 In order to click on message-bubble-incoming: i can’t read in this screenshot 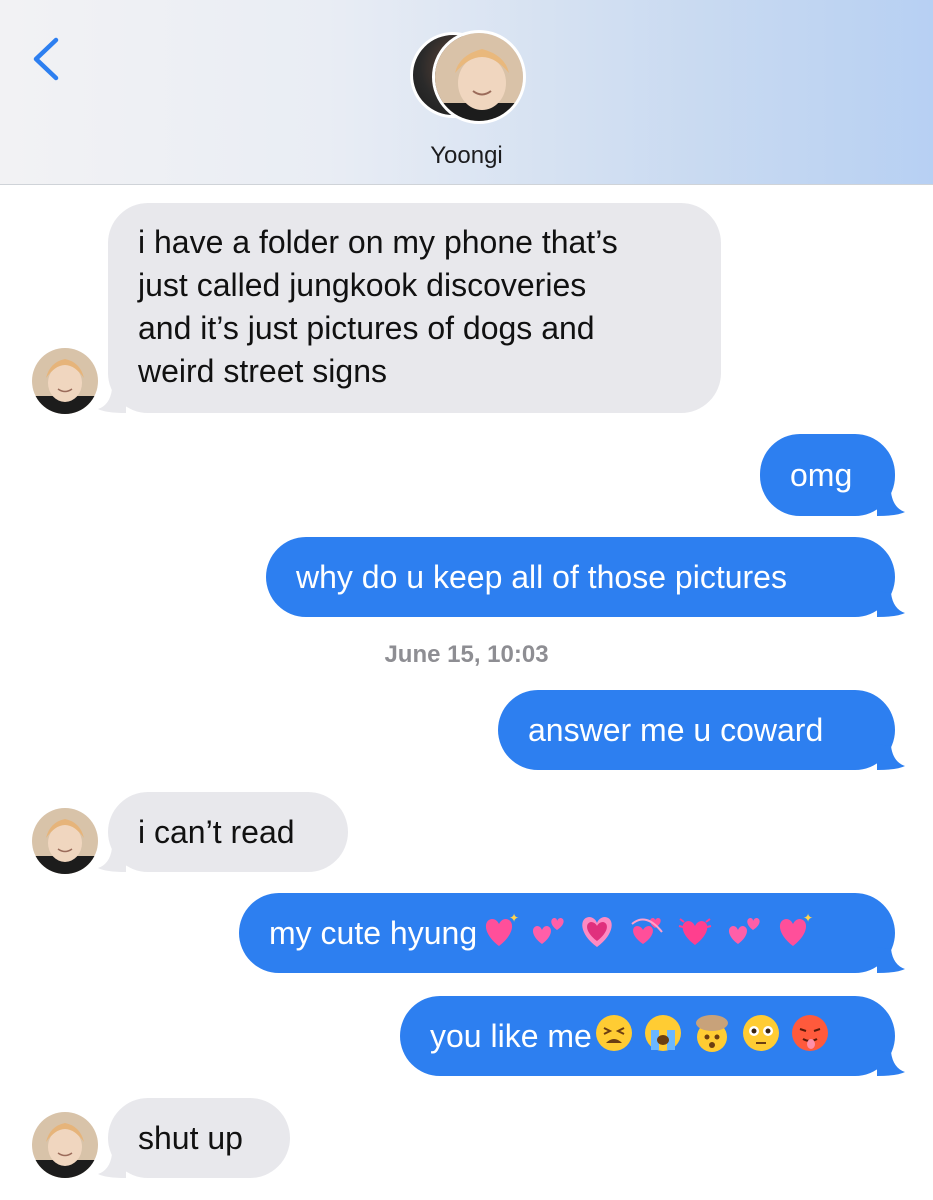, I will do `click(223, 832)`.